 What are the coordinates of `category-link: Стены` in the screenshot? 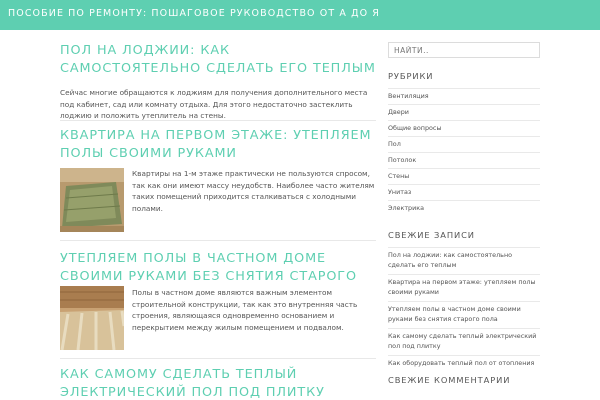 It's located at (464, 176).